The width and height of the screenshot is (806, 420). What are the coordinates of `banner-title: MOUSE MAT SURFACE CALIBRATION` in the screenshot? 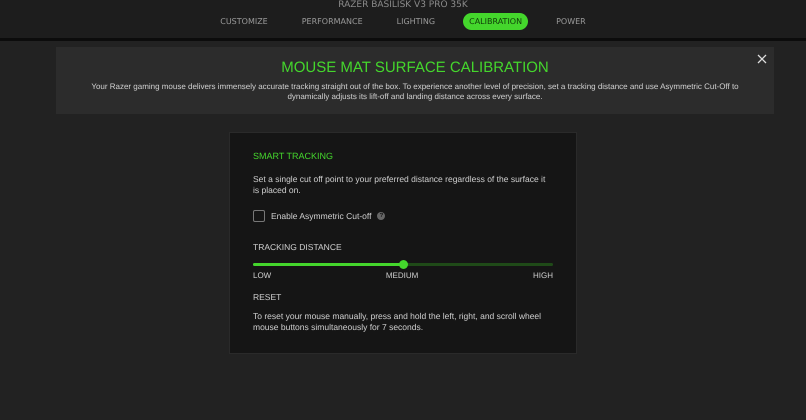 It's located at (415, 67).